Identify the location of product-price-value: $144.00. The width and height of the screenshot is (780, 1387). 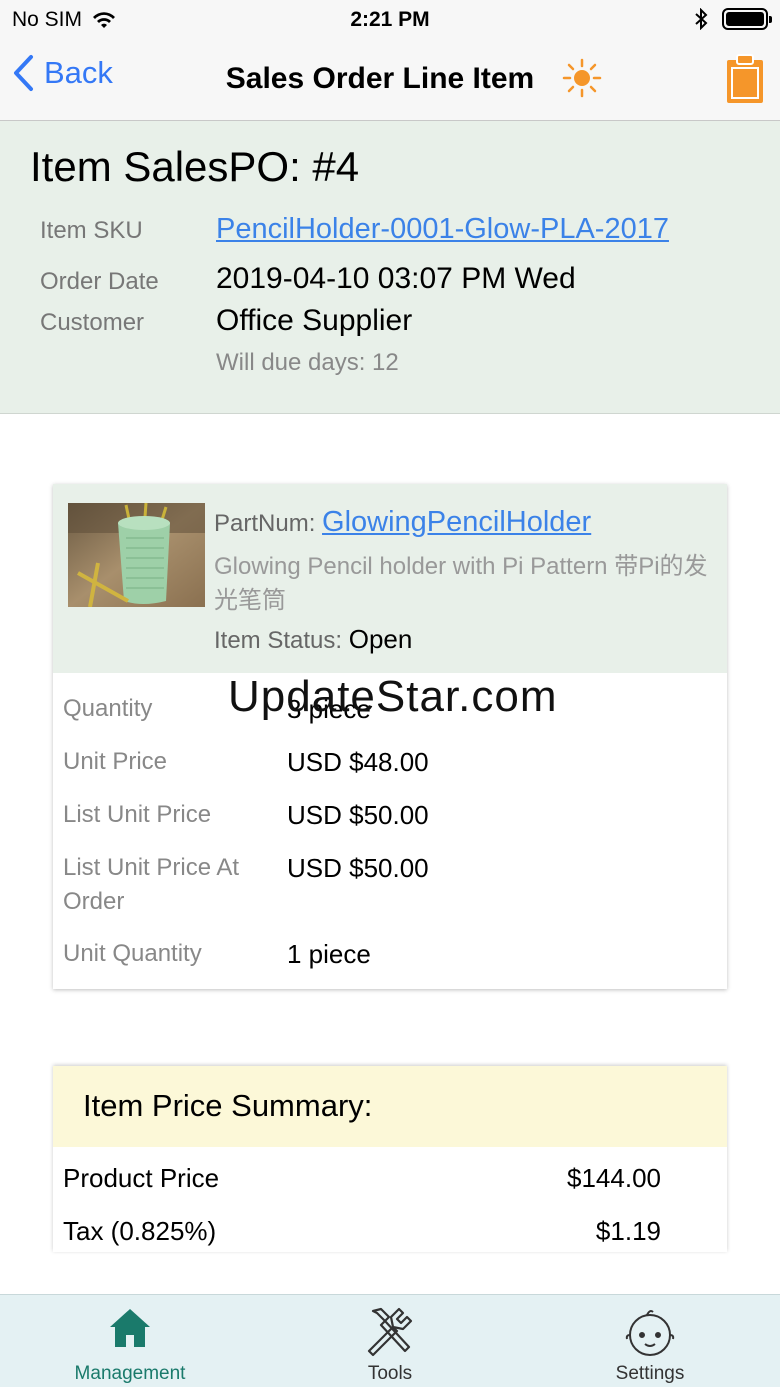
(614, 1178).